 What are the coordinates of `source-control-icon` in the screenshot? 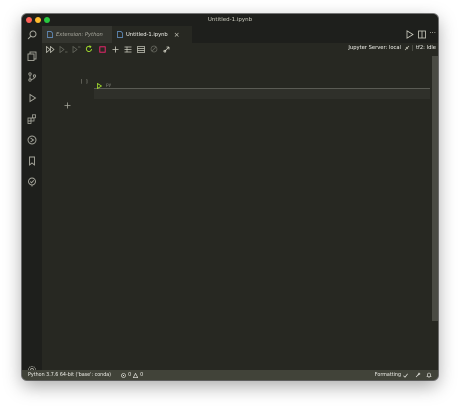 It's located at (32, 77).